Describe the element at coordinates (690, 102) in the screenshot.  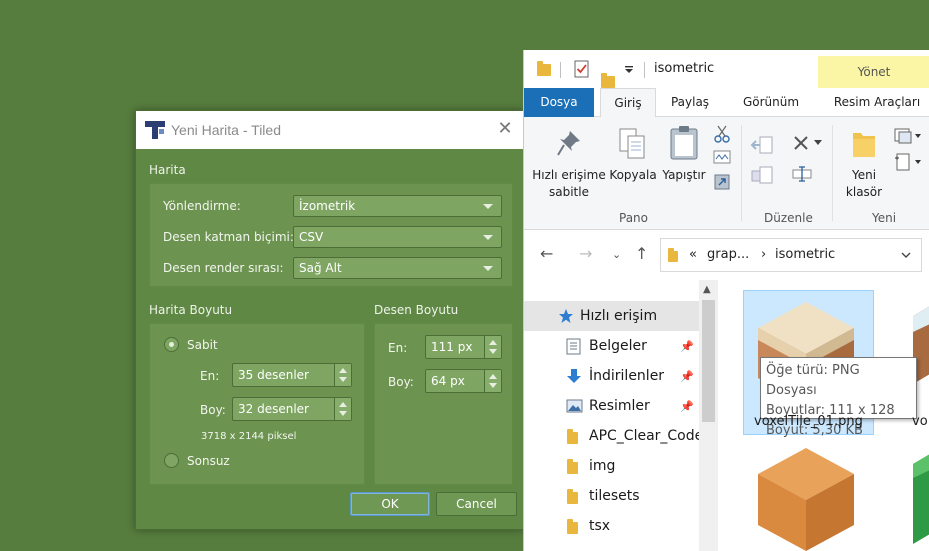
I see `tab-share: Paylaş` at that location.